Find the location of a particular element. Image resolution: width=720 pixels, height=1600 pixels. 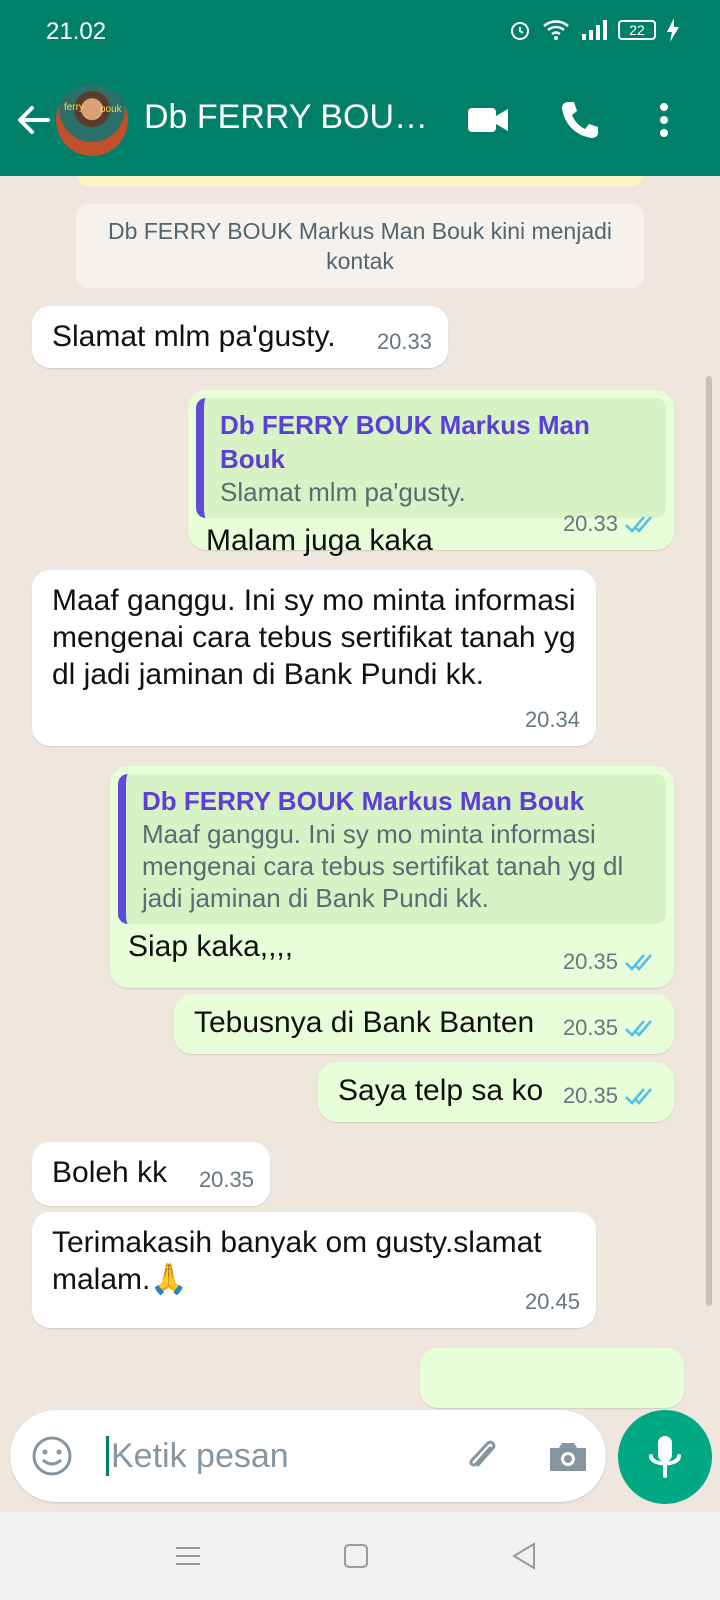

recent-apps-icon is located at coordinates (188, 1556).